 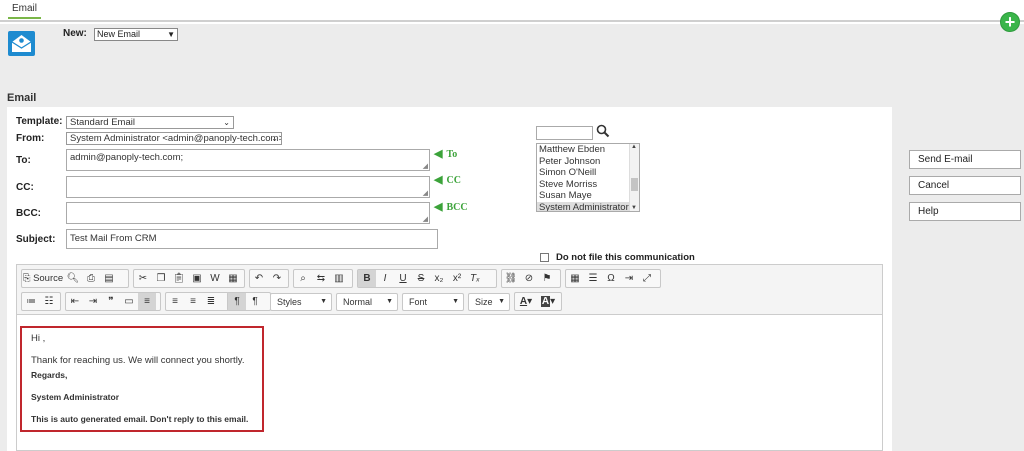 What do you see at coordinates (564, 133) in the screenshot?
I see `contact-search-input` at bounding box center [564, 133].